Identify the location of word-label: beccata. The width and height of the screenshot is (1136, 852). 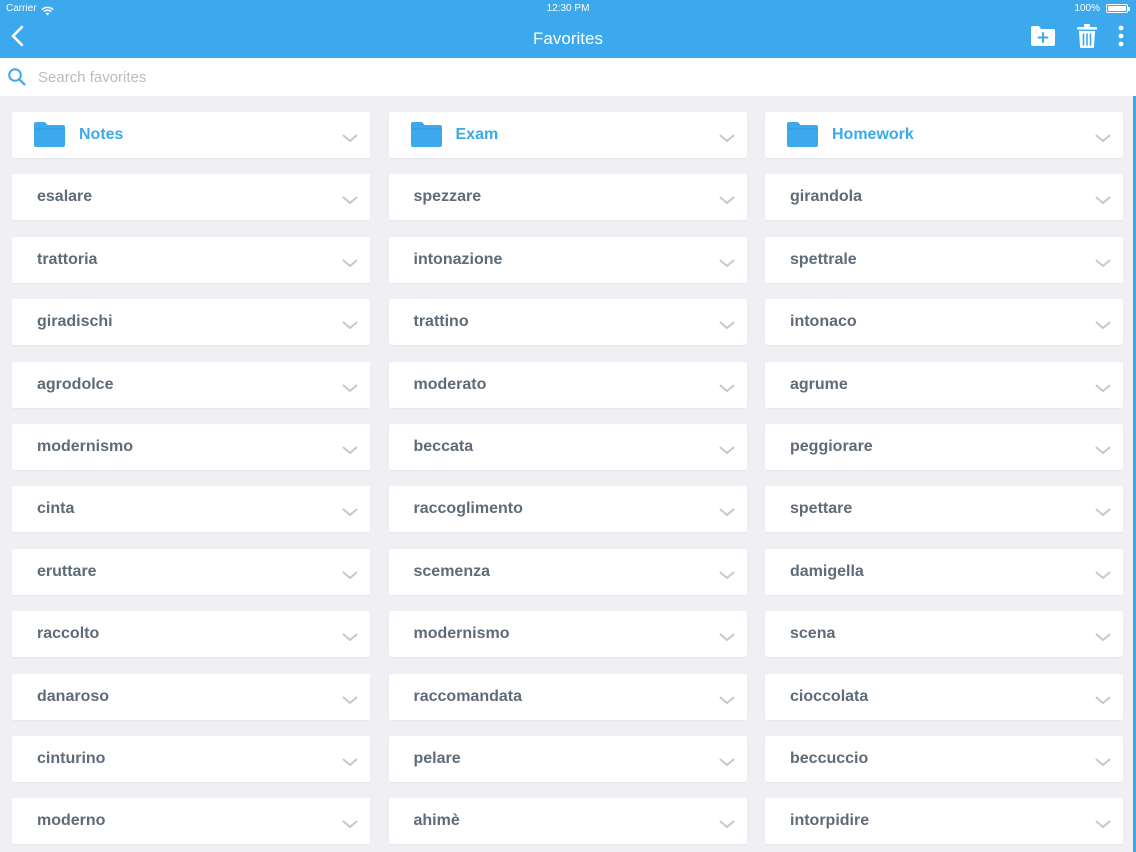
(443, 446).